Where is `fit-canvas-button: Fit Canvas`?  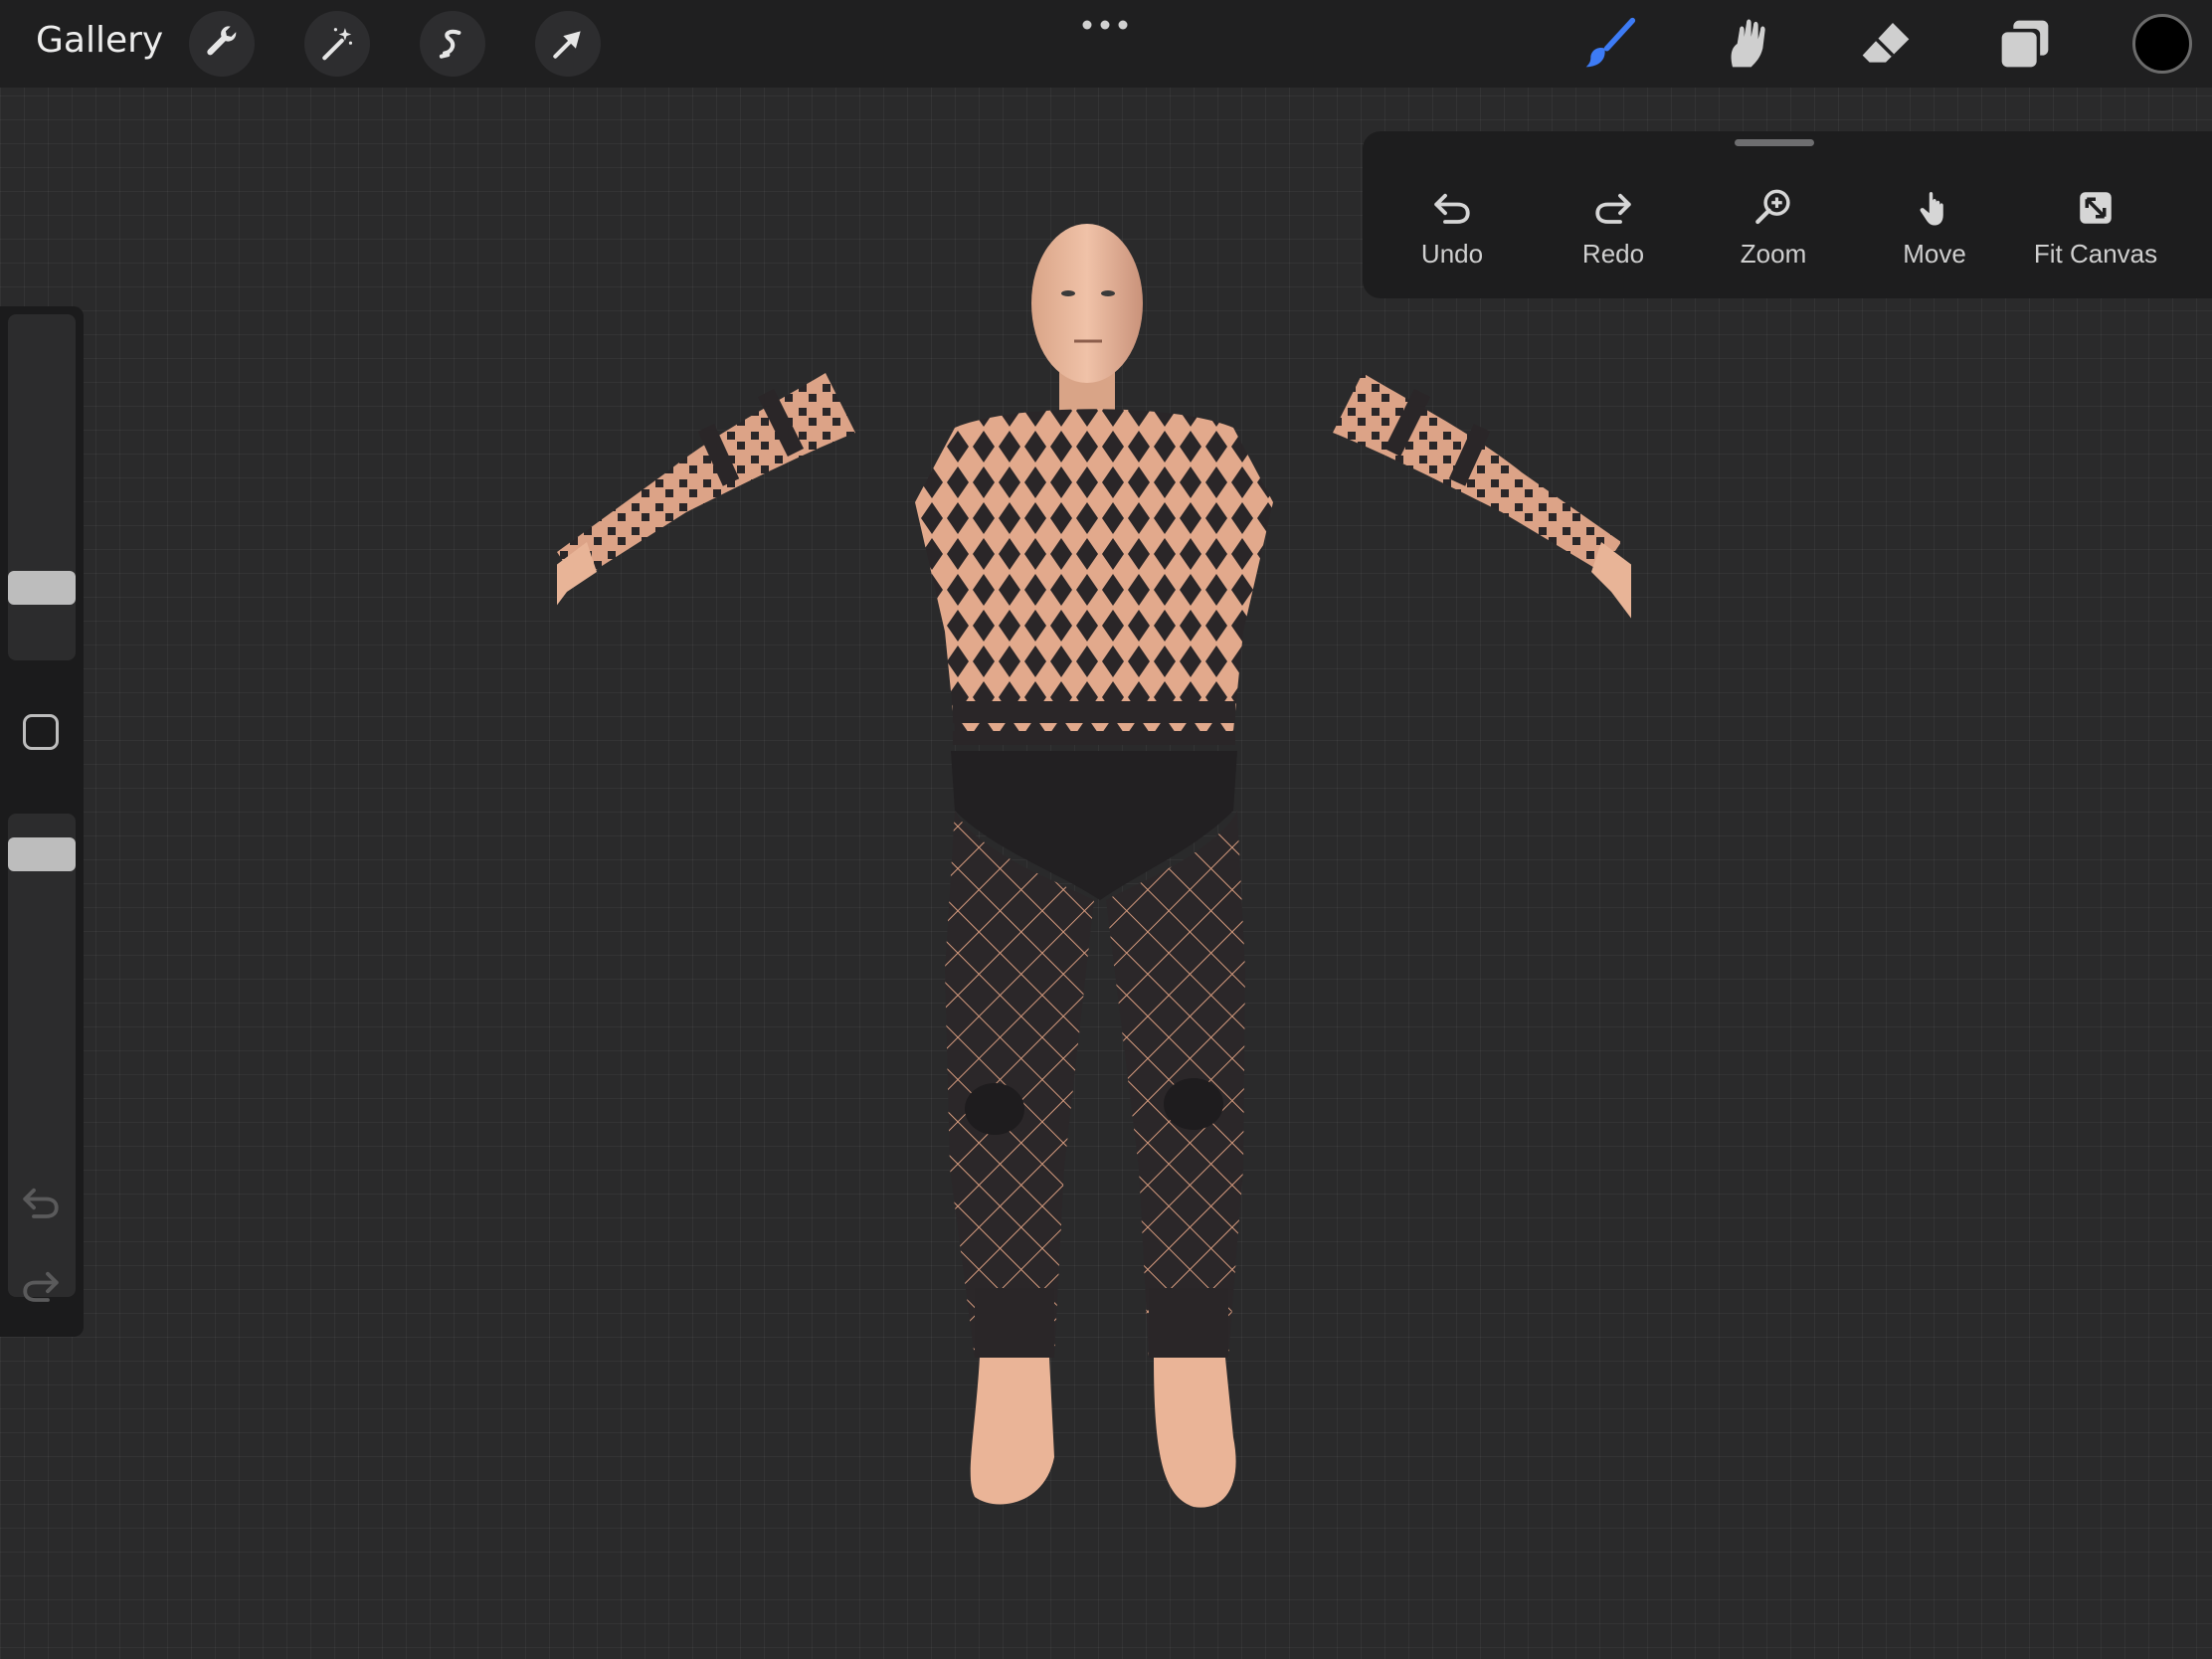 fit-canvas-button: Fit Canvas is located at coordinates (2095, 228).